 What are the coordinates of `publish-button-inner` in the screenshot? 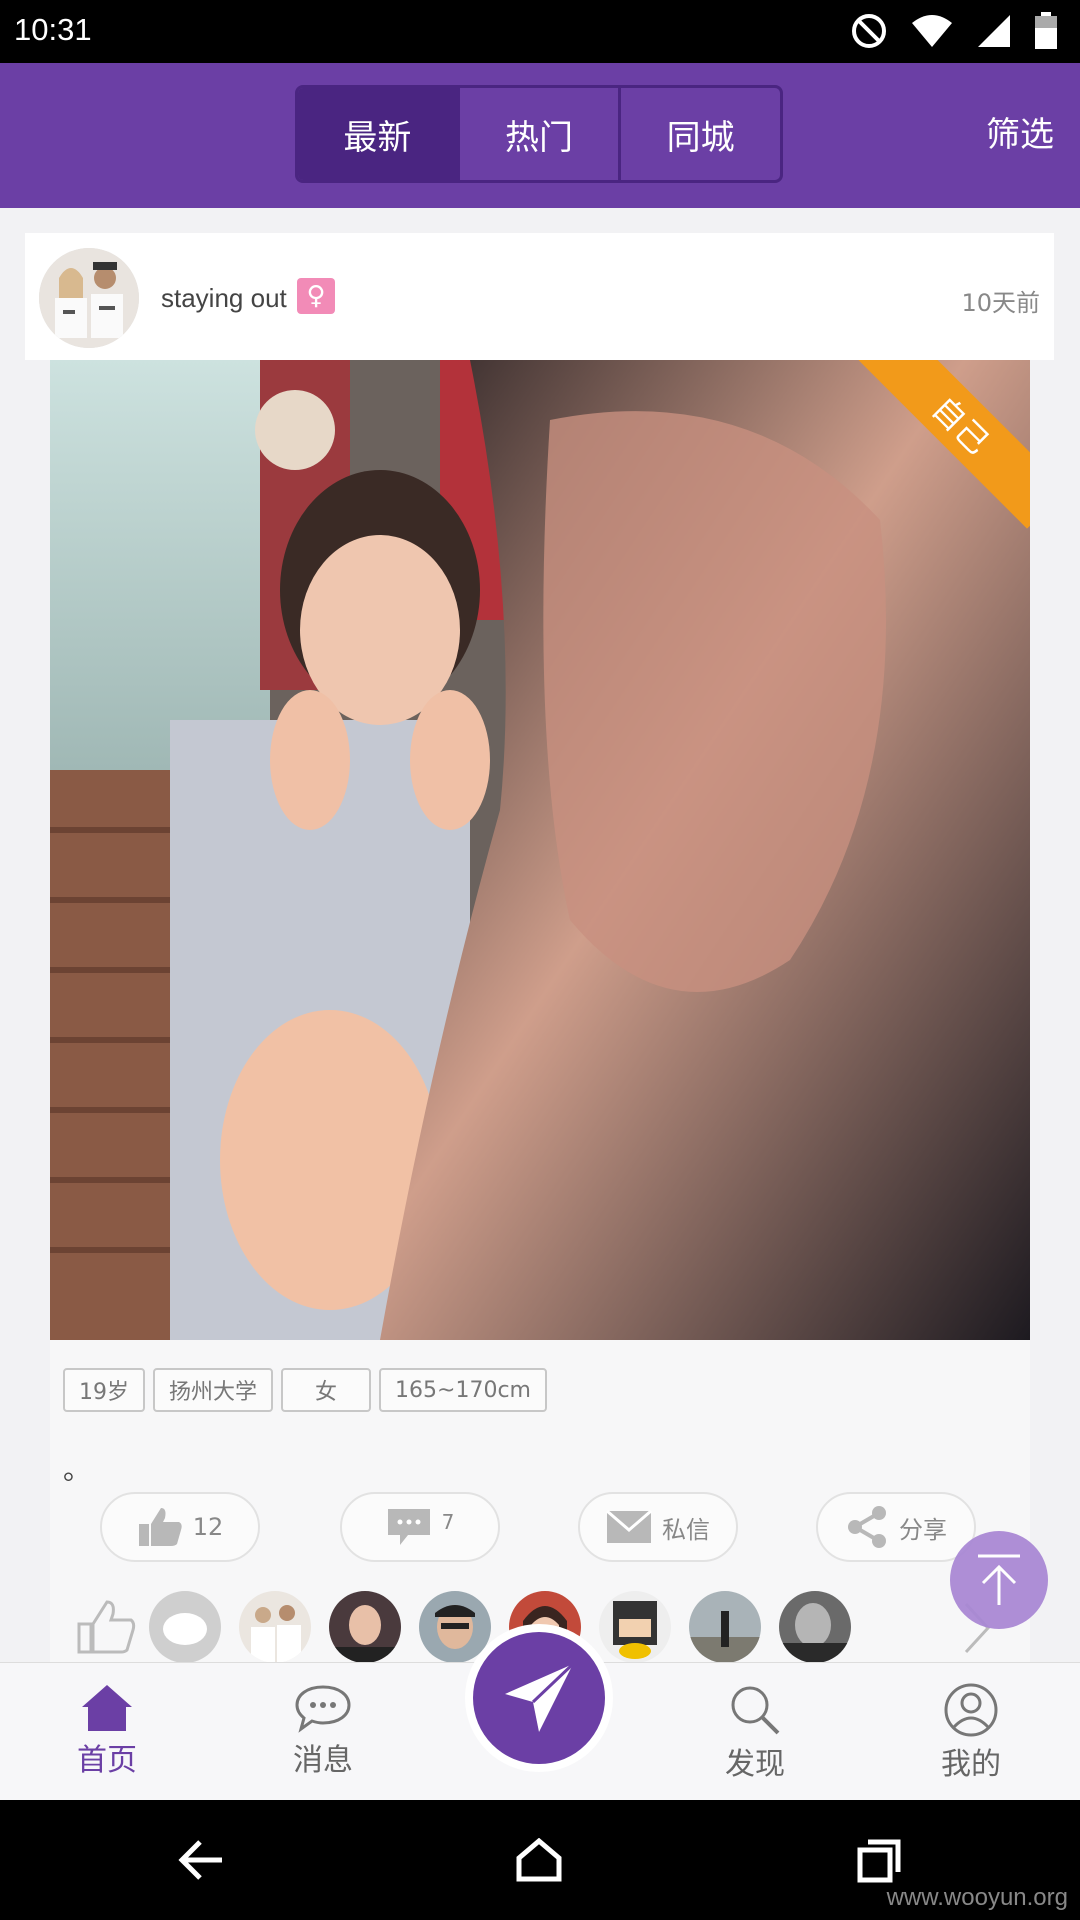 It's located at (539, 1698).